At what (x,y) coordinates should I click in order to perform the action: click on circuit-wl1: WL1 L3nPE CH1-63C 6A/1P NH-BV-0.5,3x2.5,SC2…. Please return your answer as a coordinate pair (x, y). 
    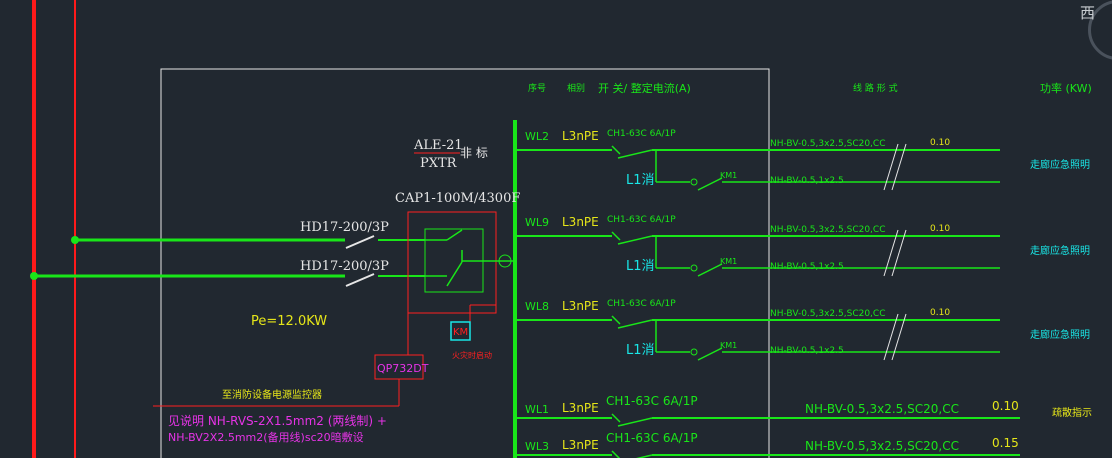
    Looking at the image, I should click on (803, 410).